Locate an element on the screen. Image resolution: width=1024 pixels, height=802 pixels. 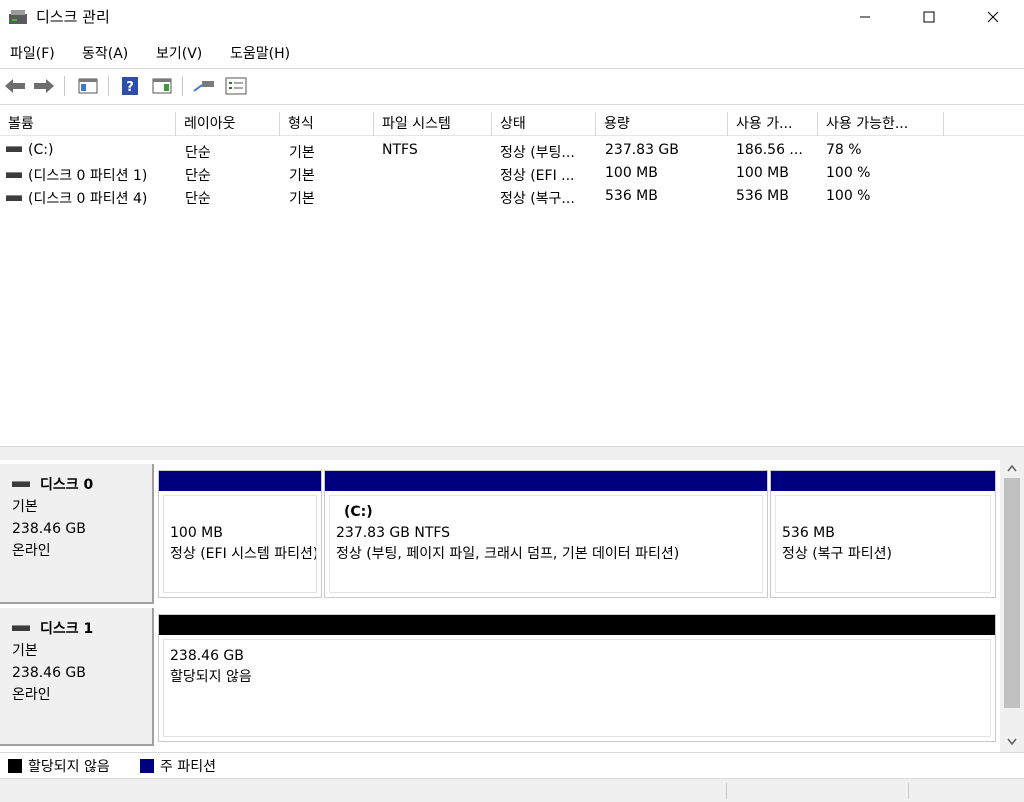
disk-1-label: 디스크 1 기본 238.46 GB 온라인 is located at coordinates (77, 677).